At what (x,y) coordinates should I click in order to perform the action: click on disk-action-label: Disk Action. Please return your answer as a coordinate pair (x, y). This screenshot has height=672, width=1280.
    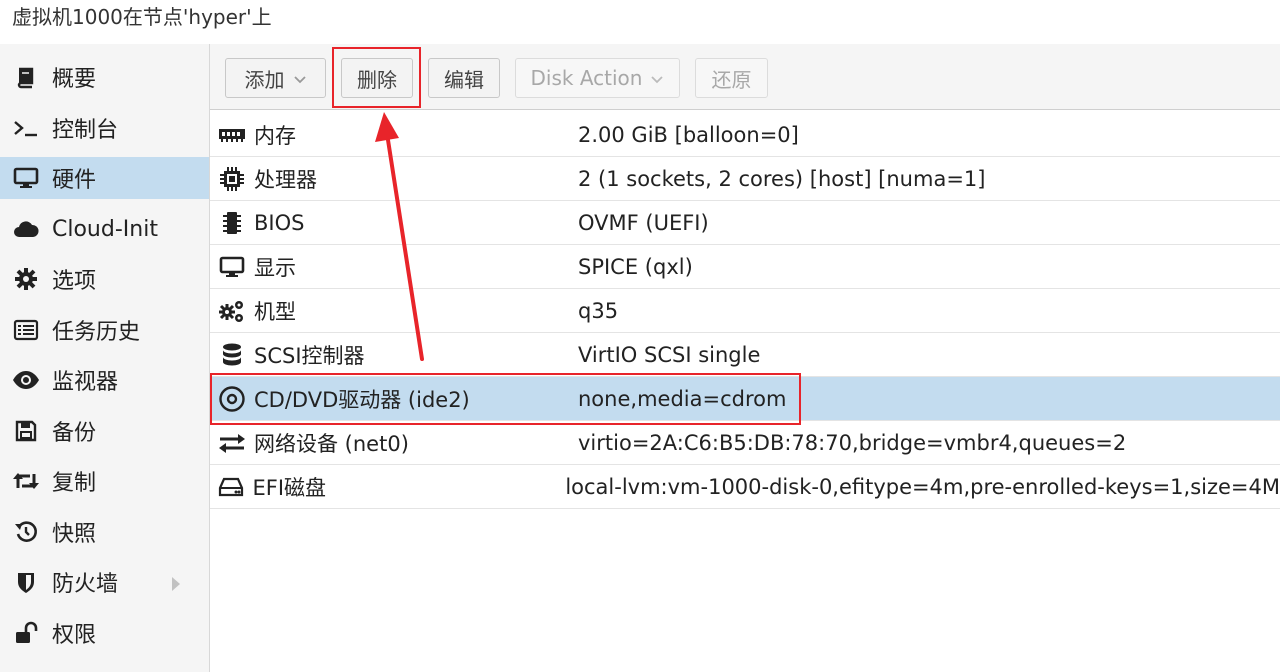
    Looking at the image, I should click on (586, 78).